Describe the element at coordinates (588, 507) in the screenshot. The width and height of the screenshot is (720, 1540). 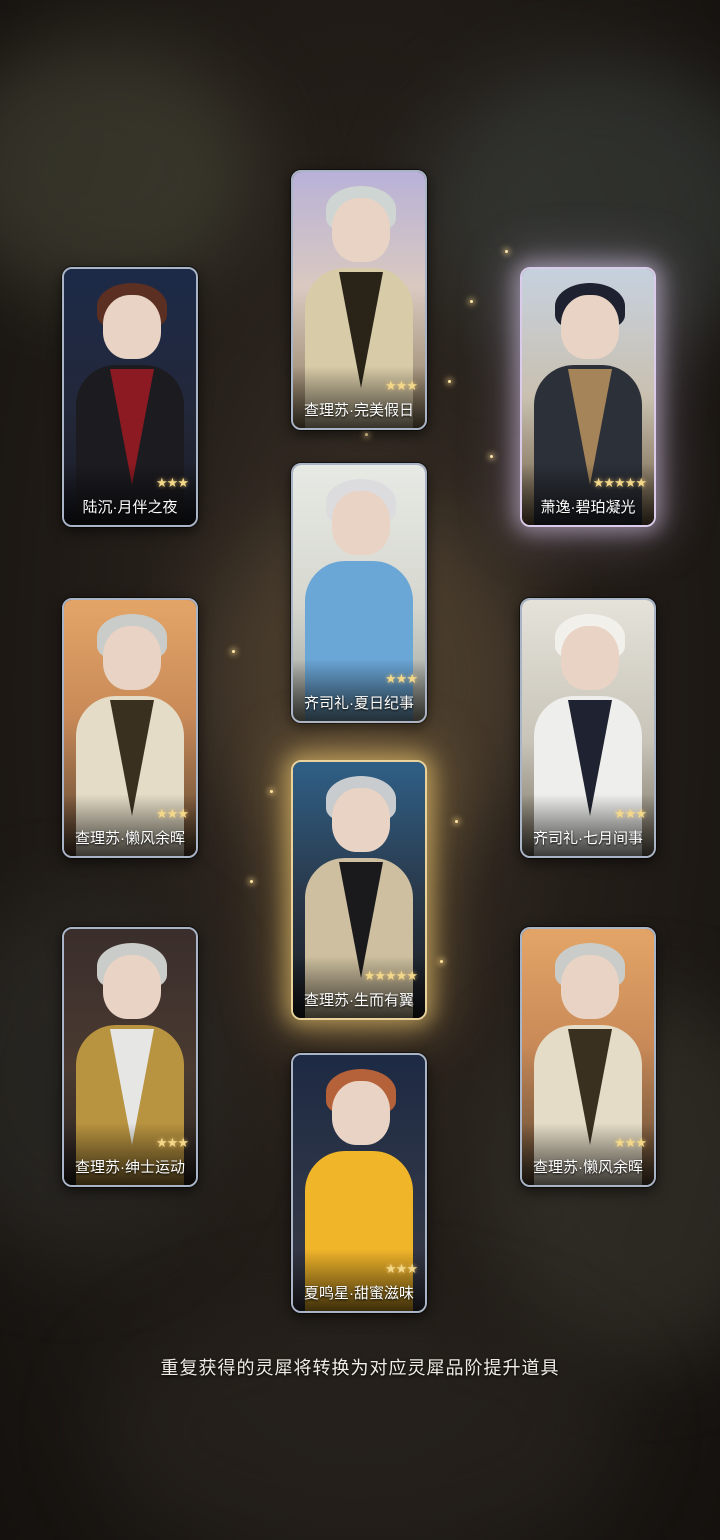
I see `card-name: 萧逸·碧珀凝光` at that location.